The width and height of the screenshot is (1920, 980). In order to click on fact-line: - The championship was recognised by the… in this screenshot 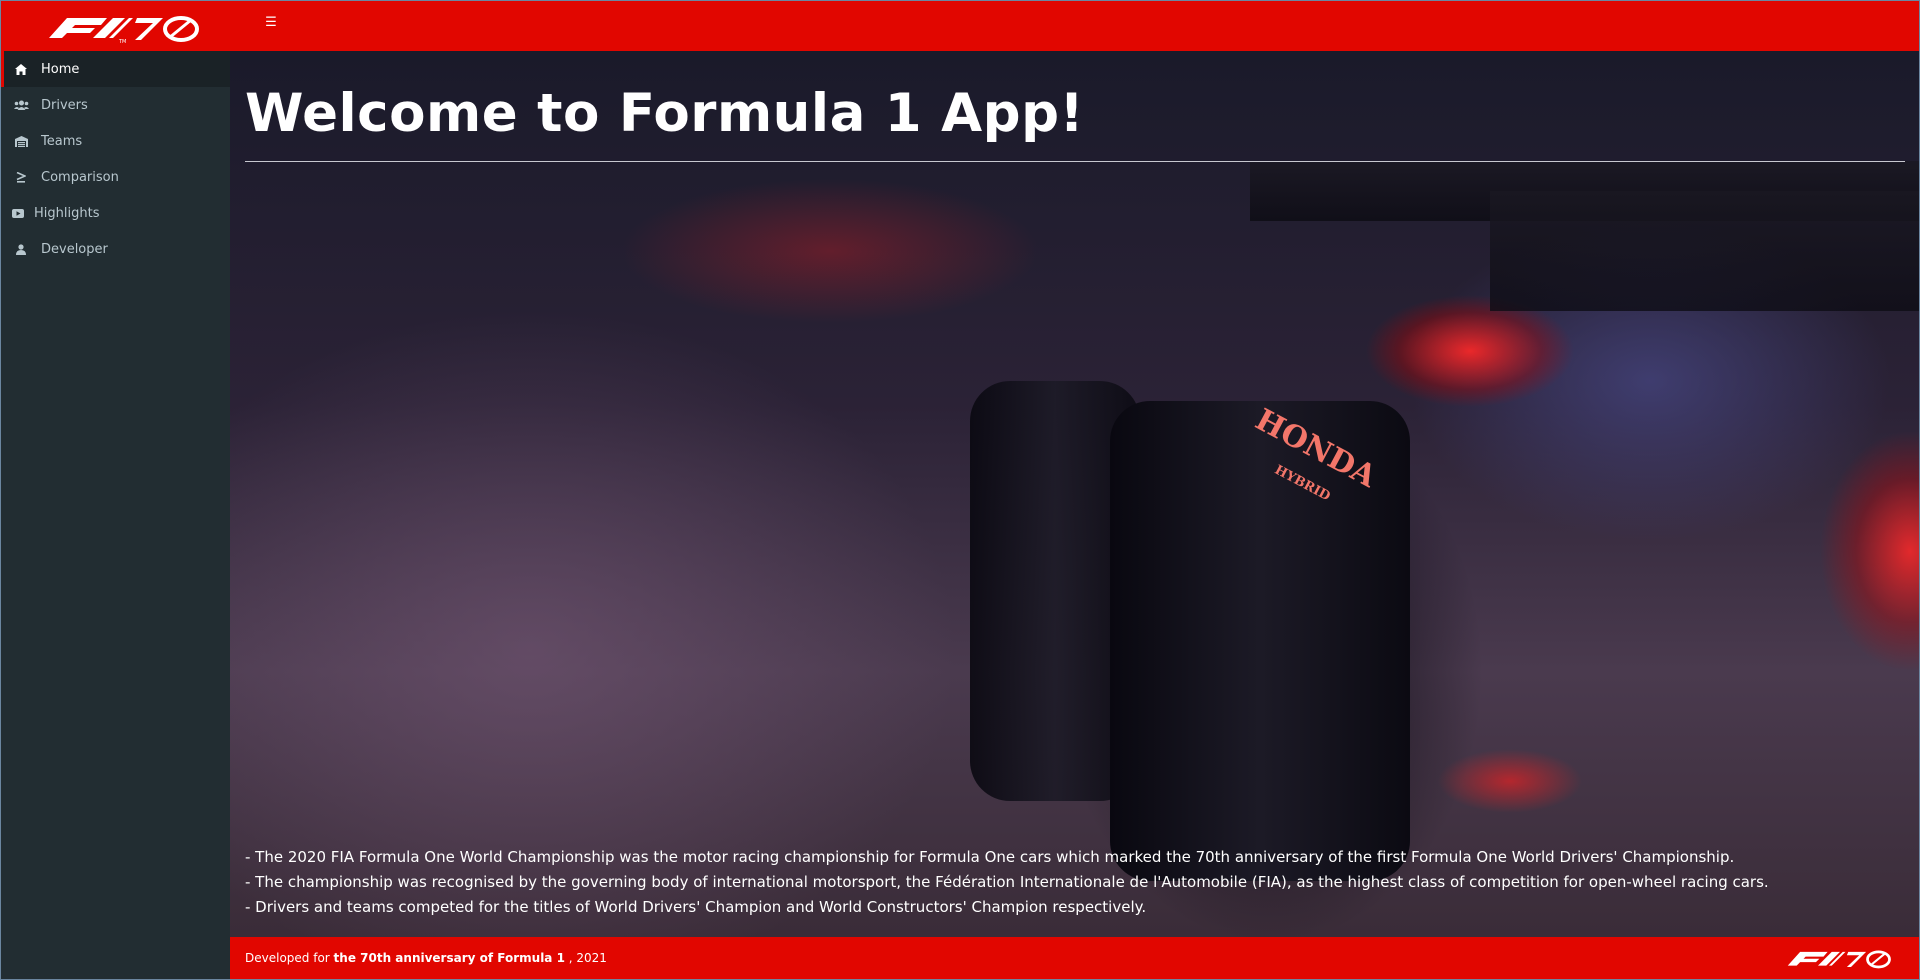, I will do `click(1007, 882)`.